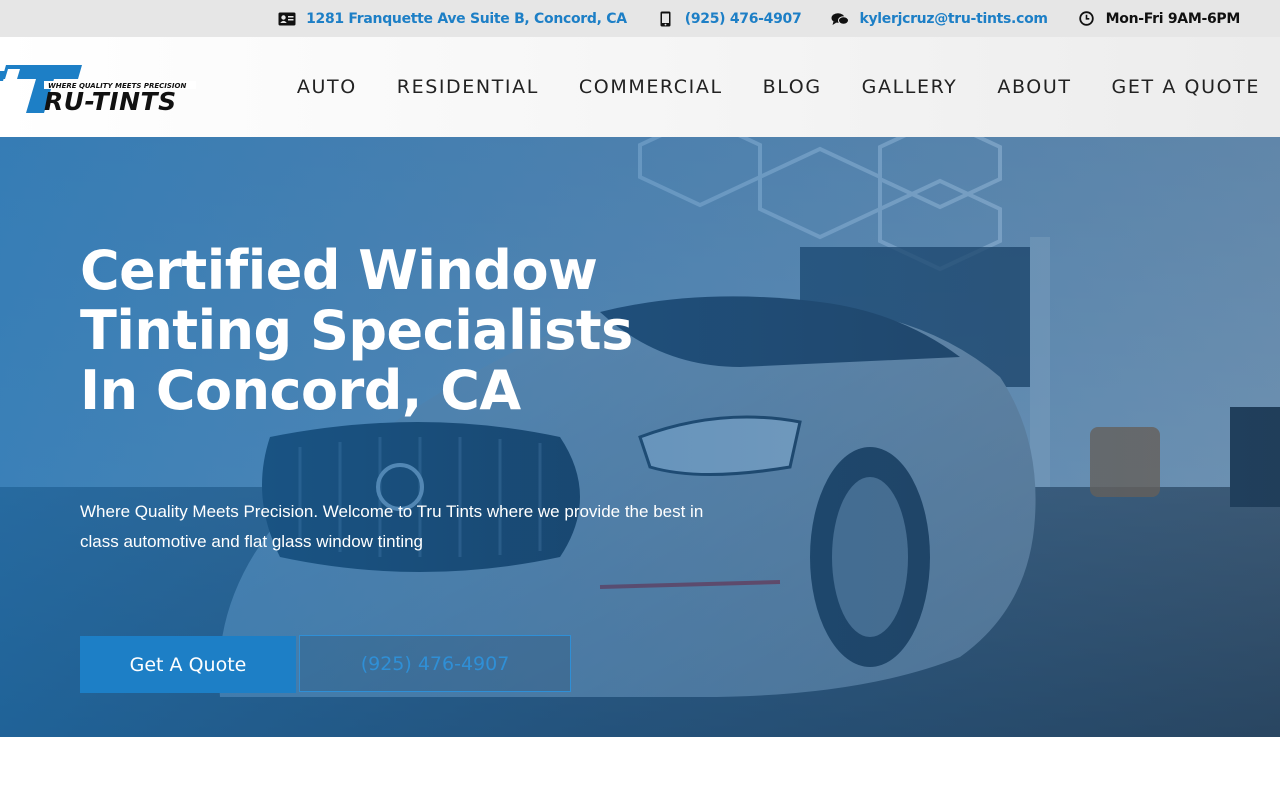 The height and width of the screenshot is (800, 1280). Describe the element at coordinates (651, 87) in the screenshot. I see `nav-item-commercial: COMMERCIAL` at that location.